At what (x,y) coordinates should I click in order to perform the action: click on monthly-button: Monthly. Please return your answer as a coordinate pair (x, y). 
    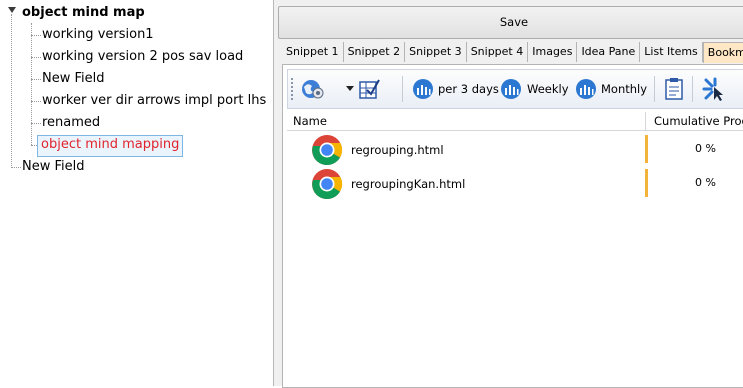
    Looking at the image, I should click on (611, 89).